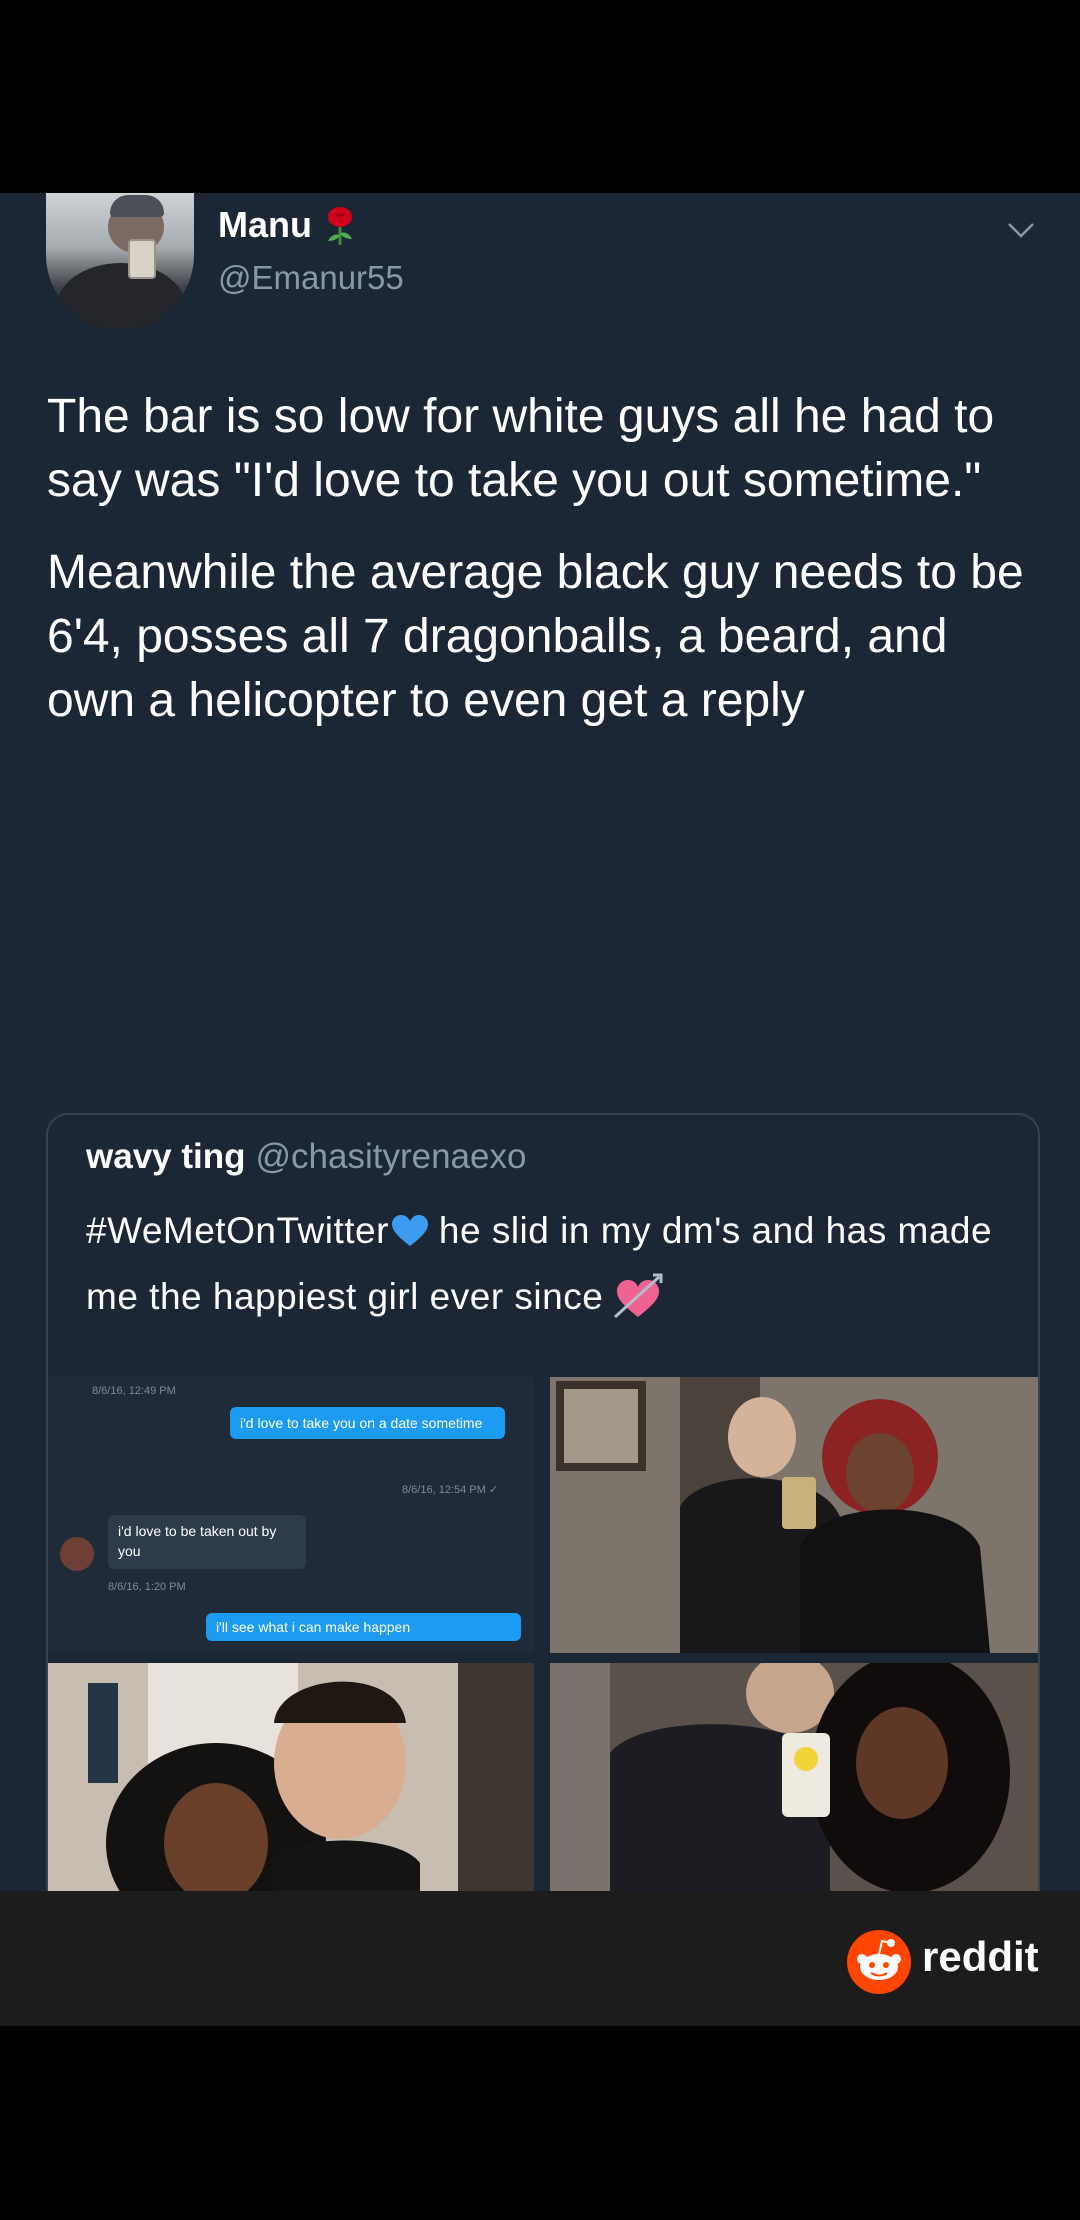 The height and width of the screenshot is (2220, 1080). I want to click on quote-author-handle: @chasityrenaexo, so click(390, 1156).